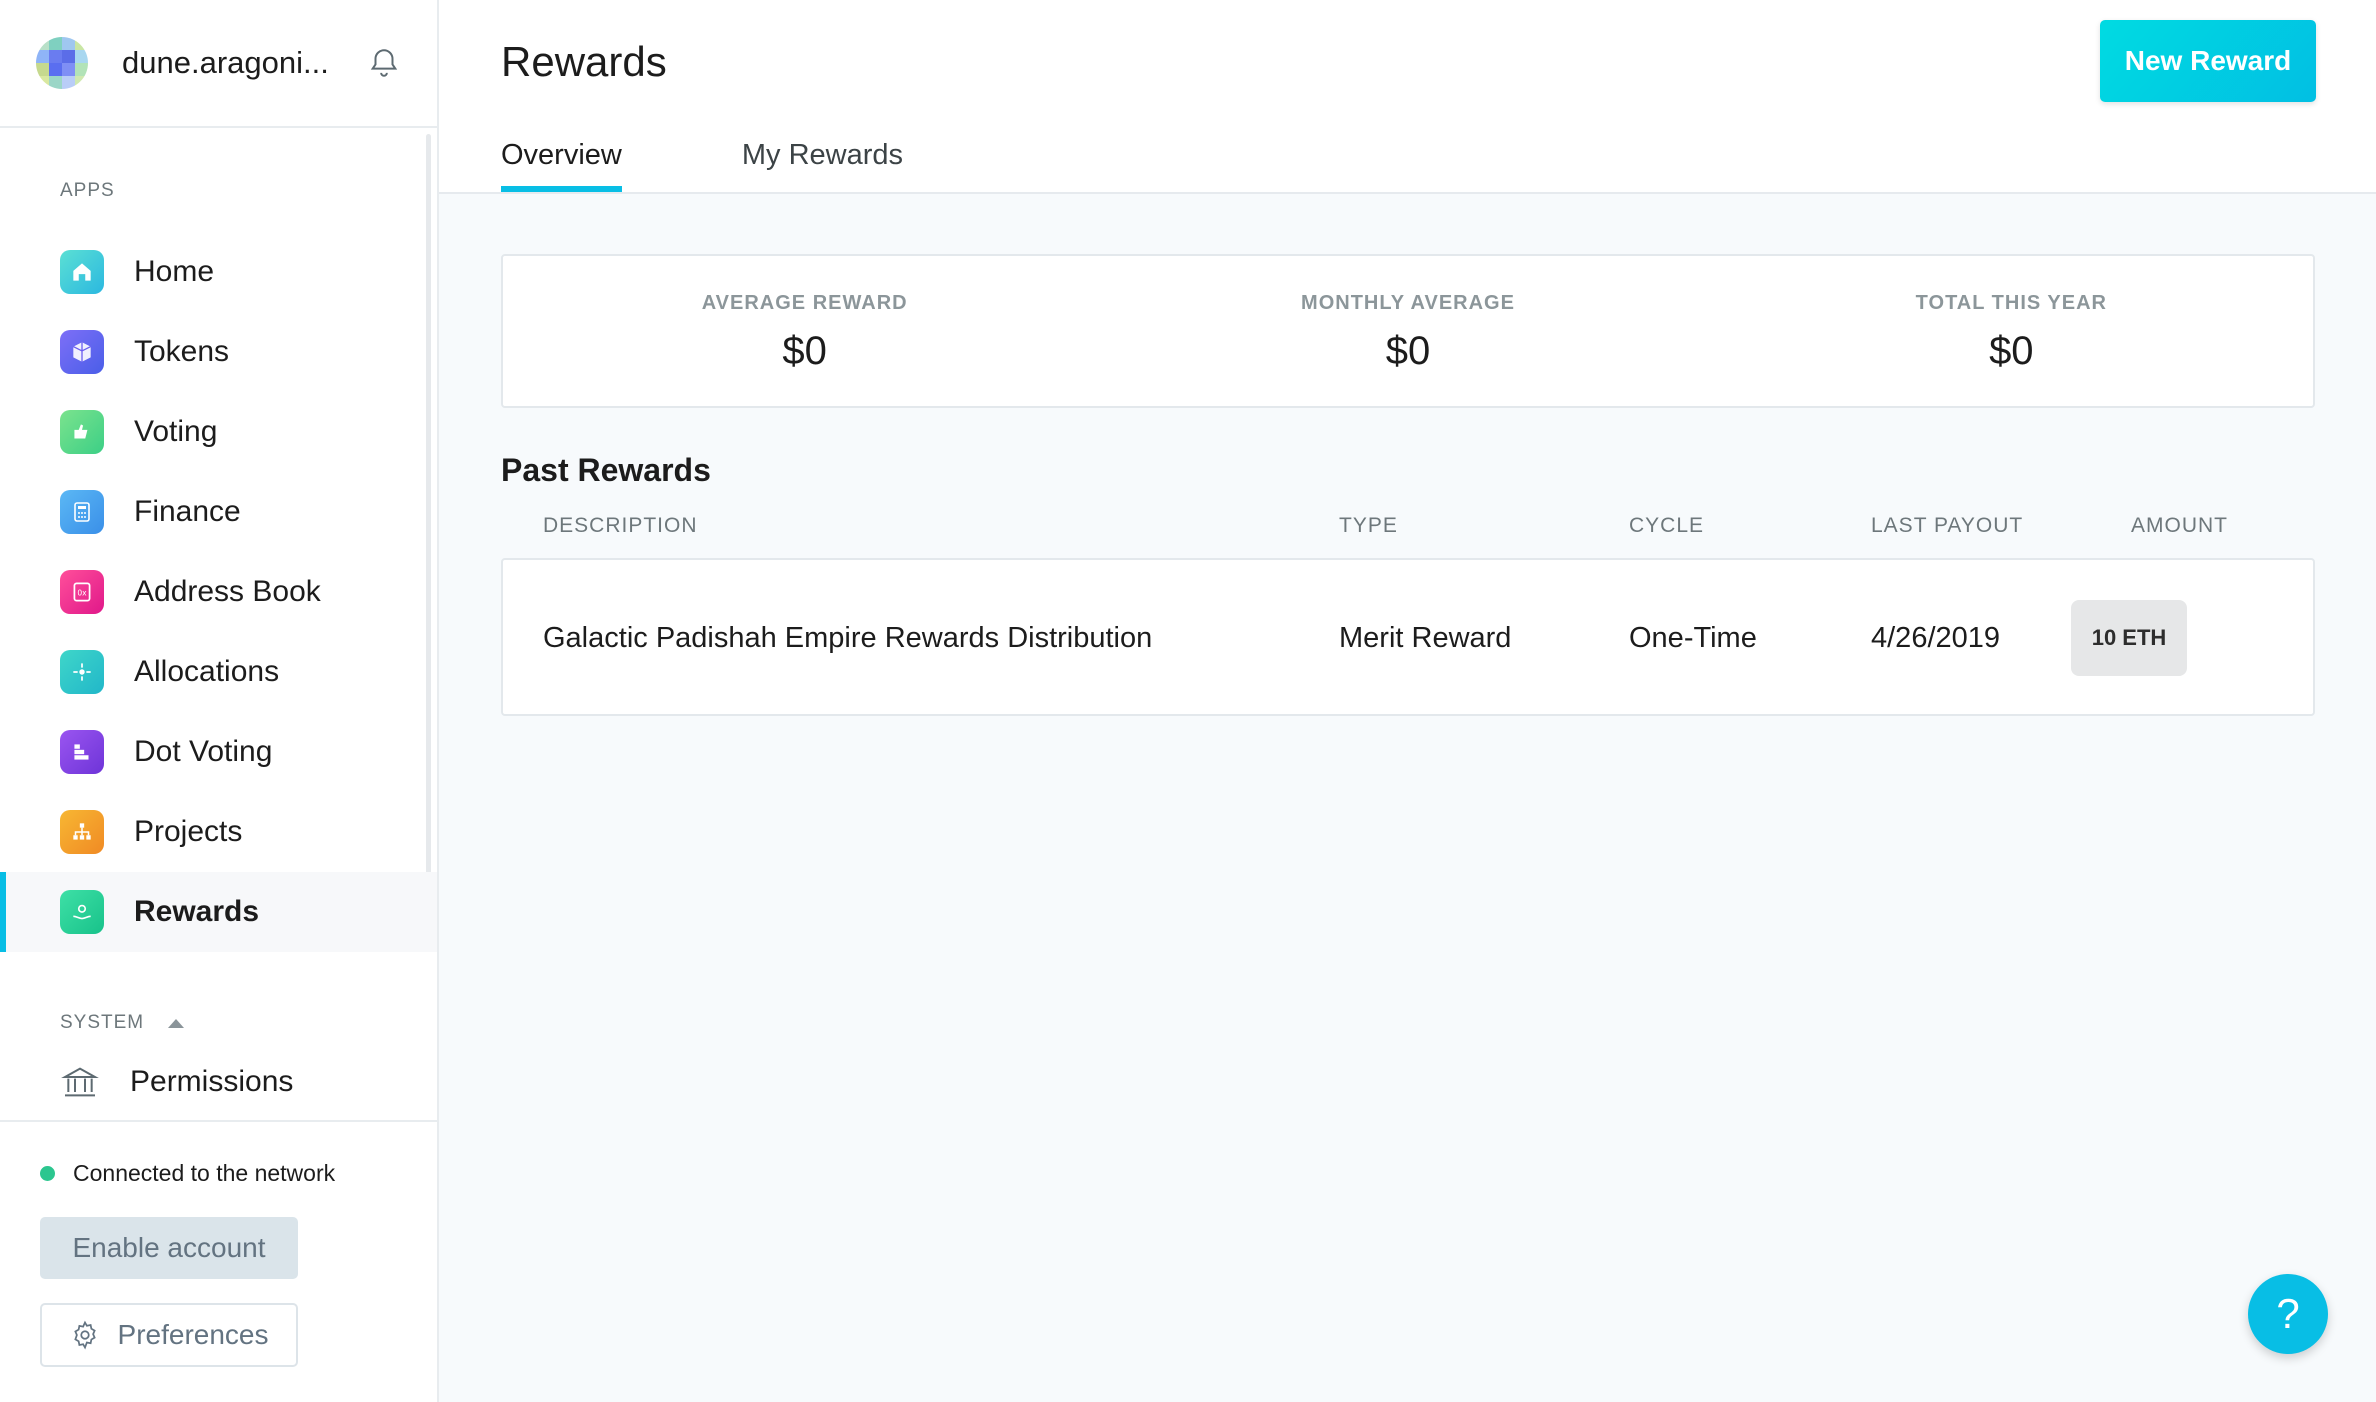 This screenshot has height=1402, width=2376. I want to click on sidebar-item-address-book: 0x Address Book, so click(218, 592).